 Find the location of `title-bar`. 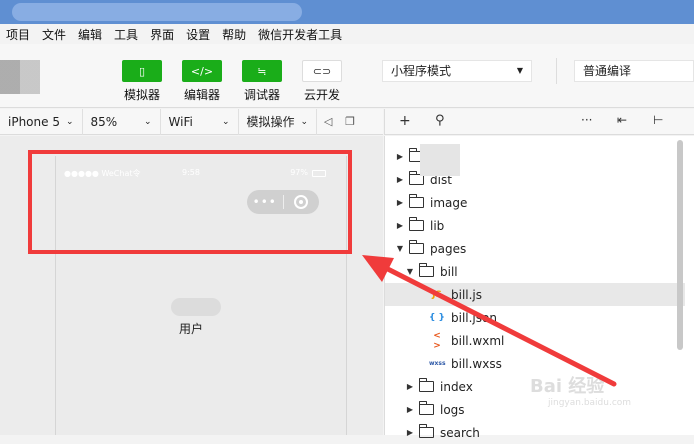

title-bar is located at coordinates (347, 12).